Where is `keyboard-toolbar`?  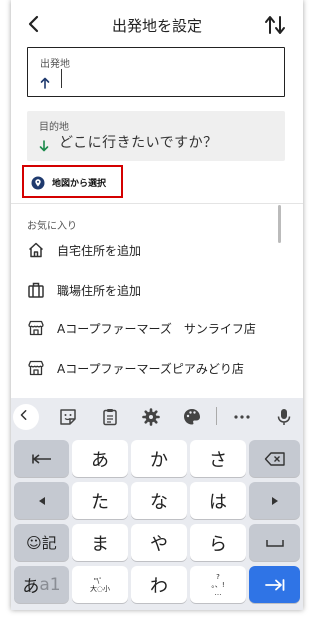
keyboard-toolbar is located at coordinates (157, 416).